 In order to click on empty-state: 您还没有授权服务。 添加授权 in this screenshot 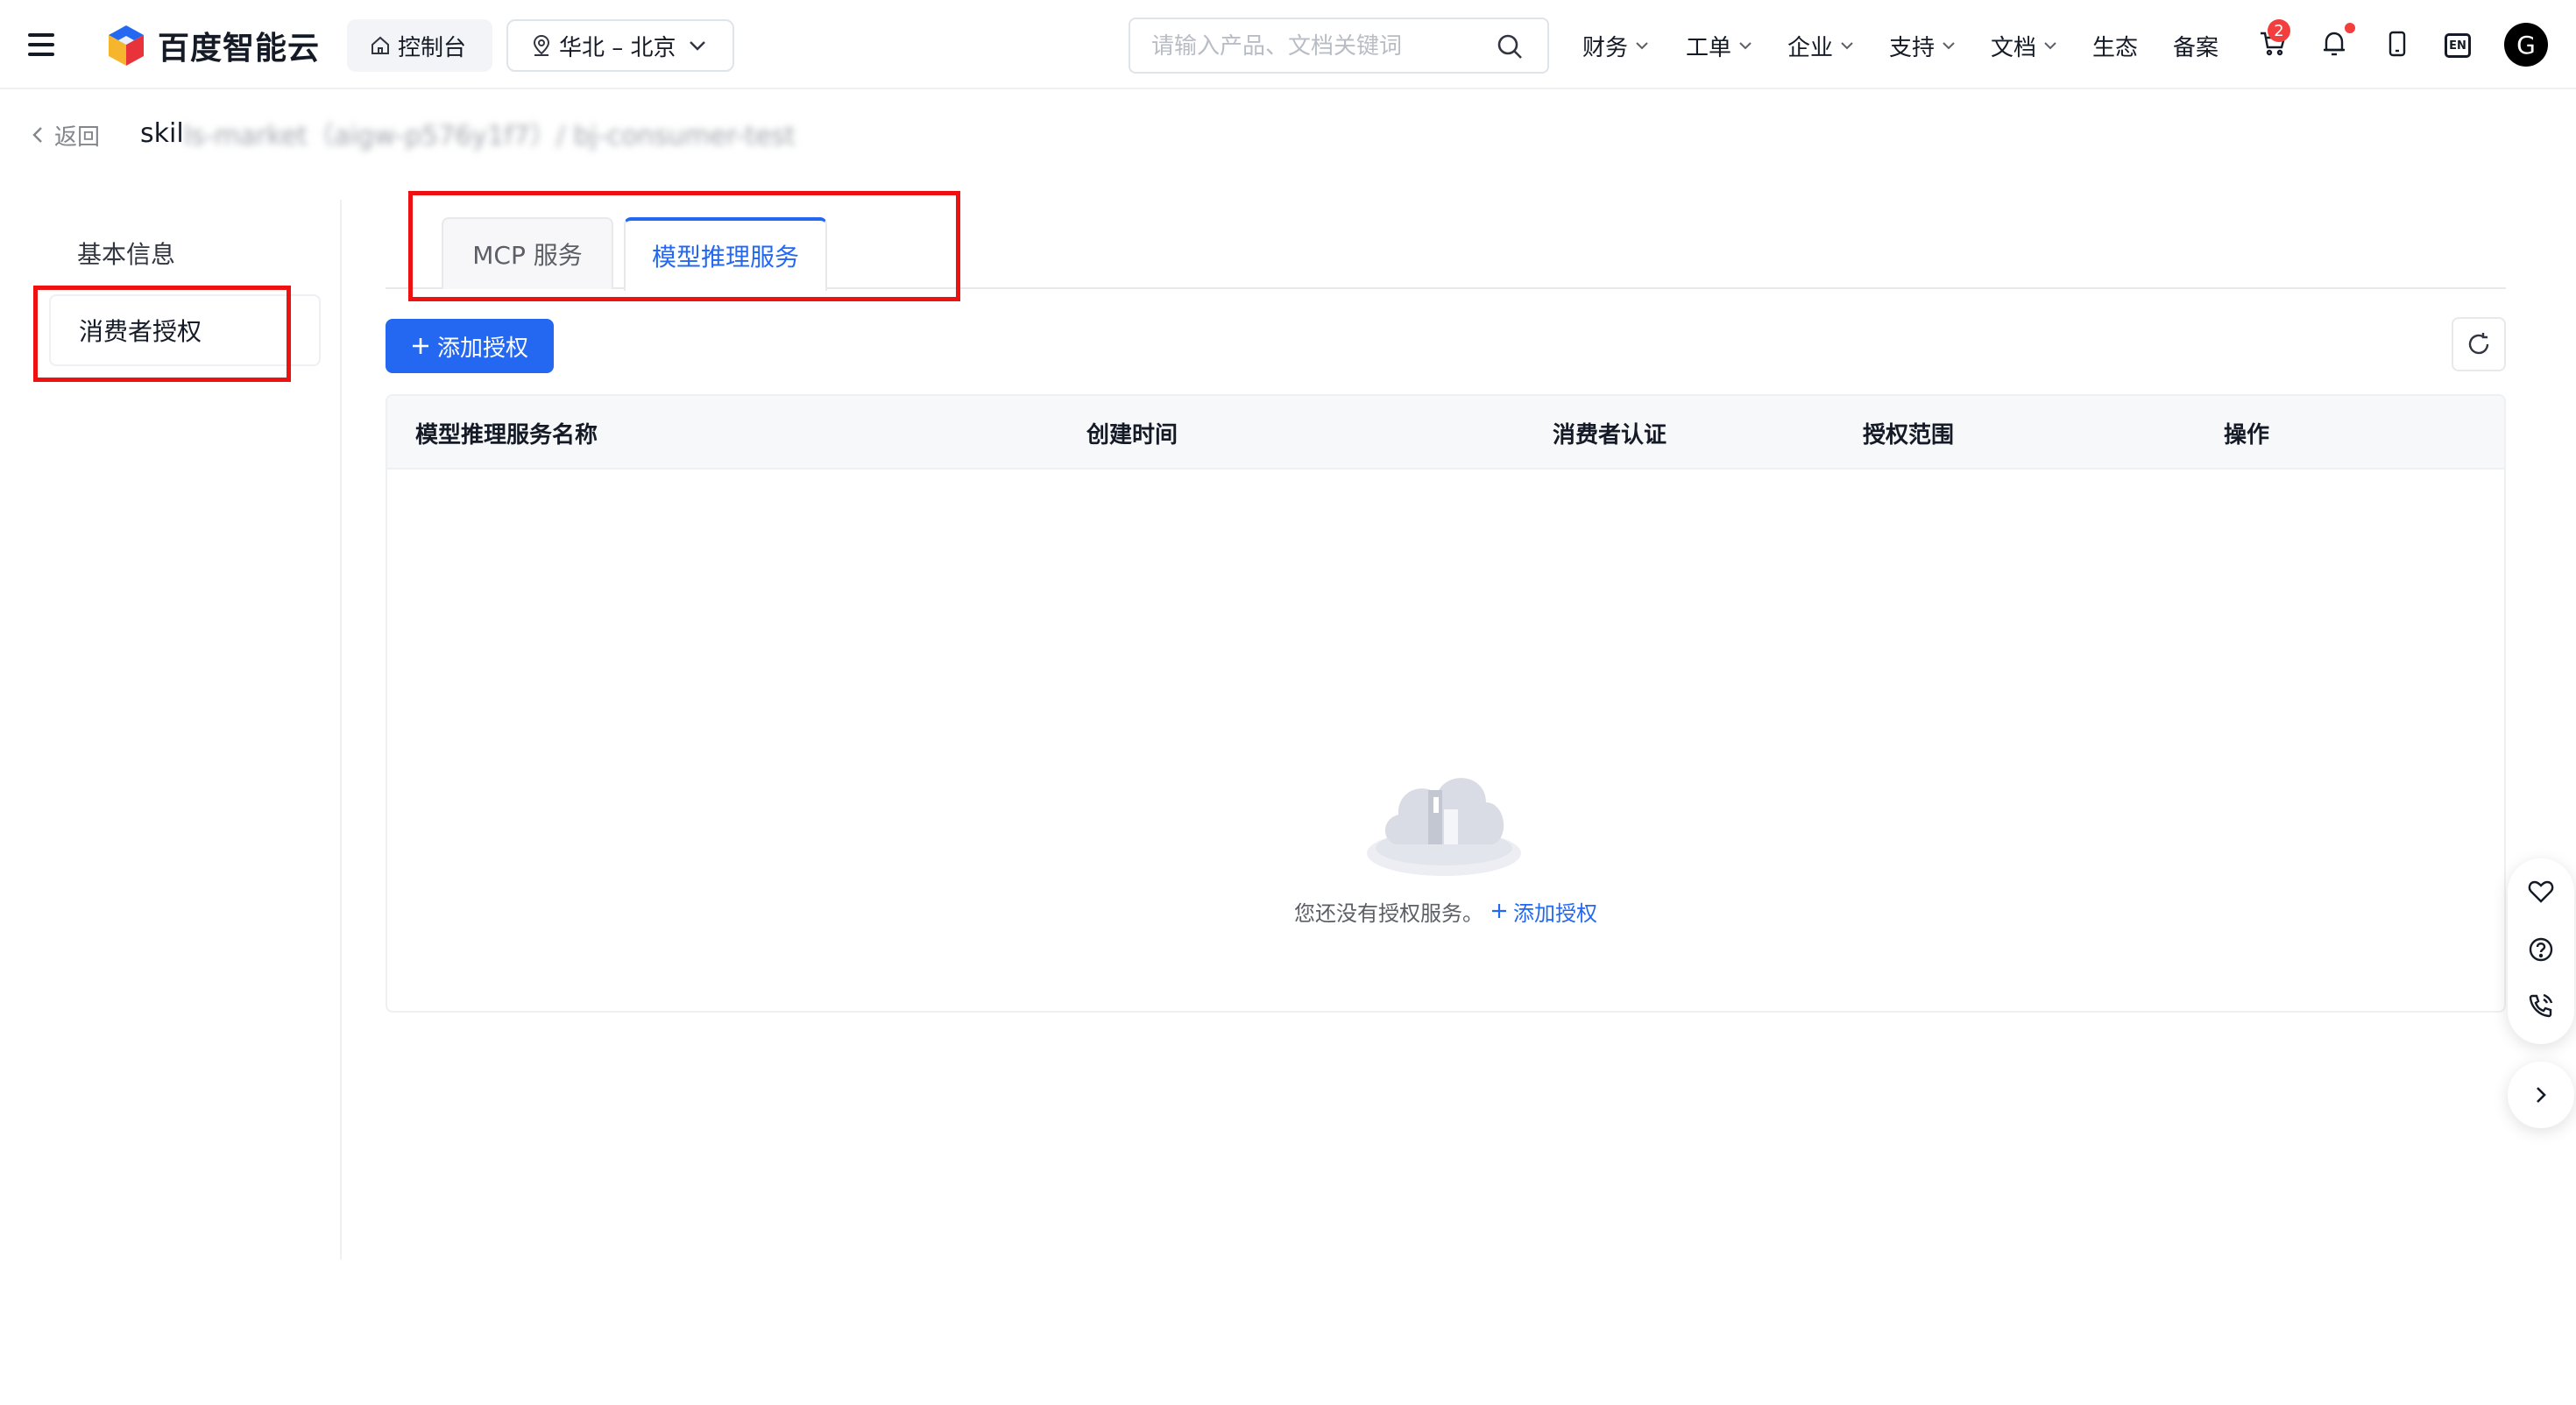, I will do `click(1445, 910)`.